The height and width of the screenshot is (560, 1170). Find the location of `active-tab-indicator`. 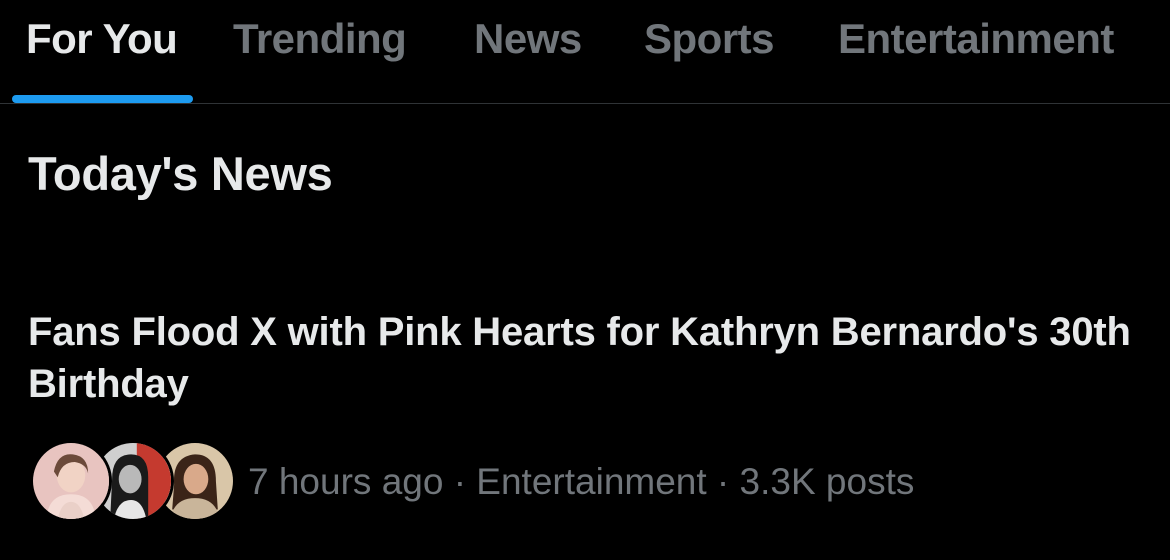

active-tab-indicator is located at coordinates (102, 99).